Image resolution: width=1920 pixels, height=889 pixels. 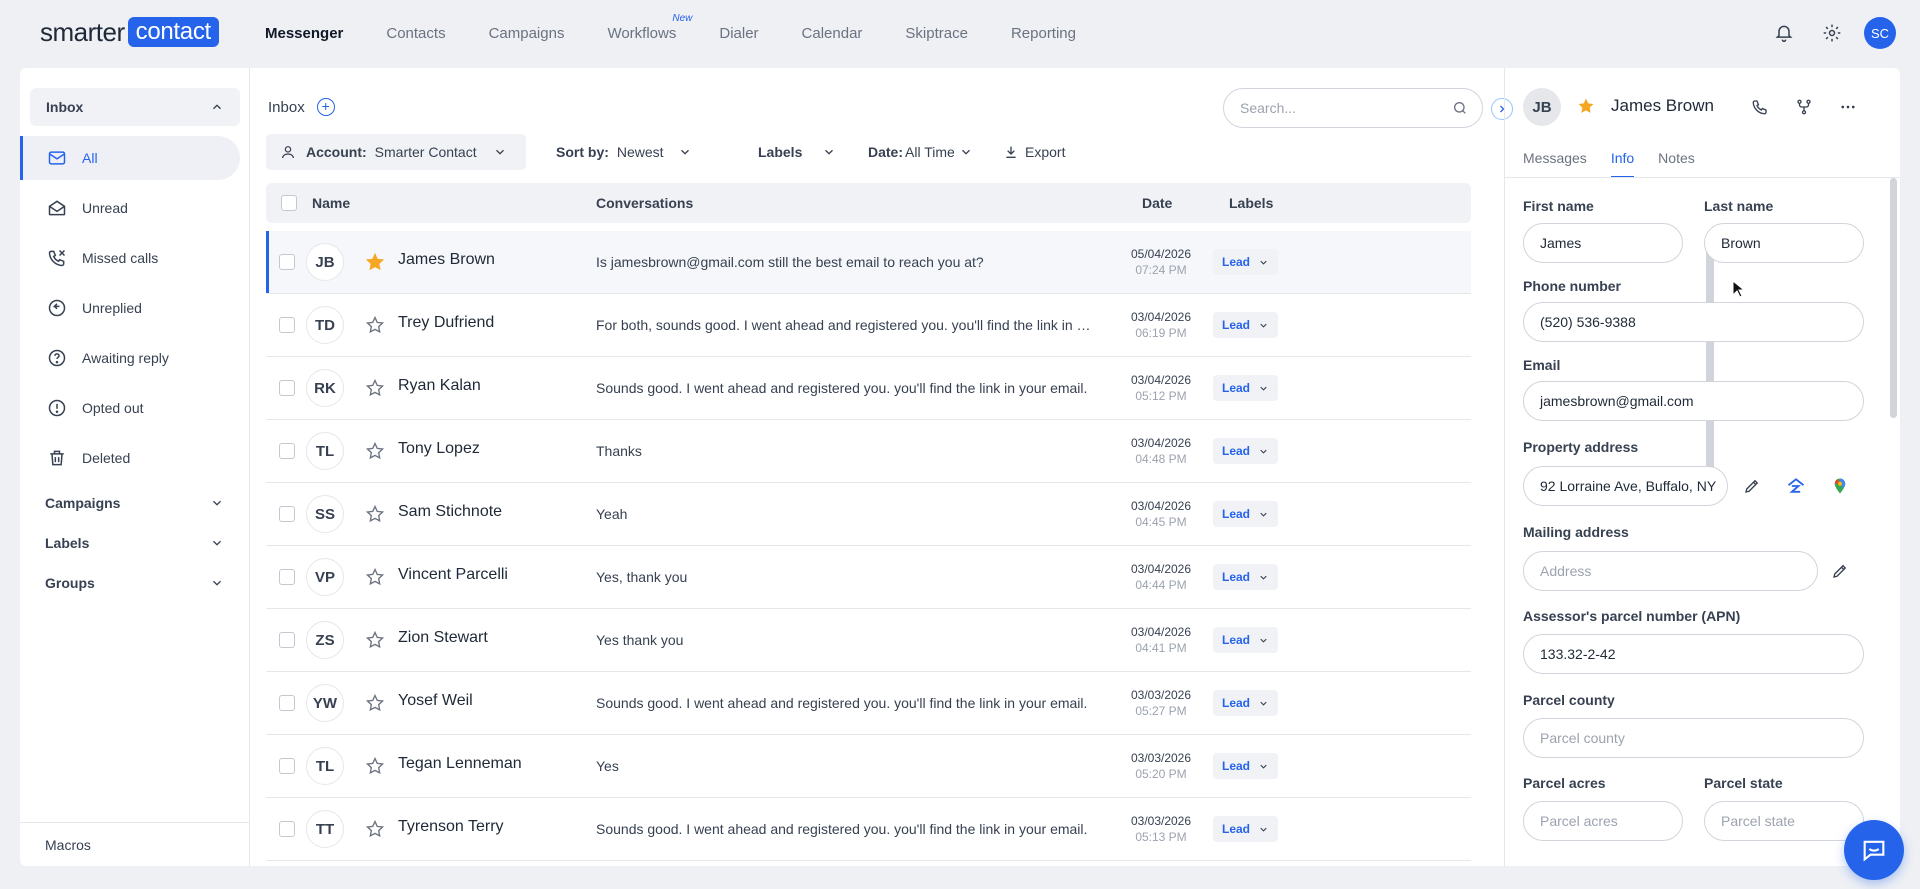 What do you see at coordinates (1760, 107) in the screenshot?
I see `phone-icon` at bounding box center [1760, 107].